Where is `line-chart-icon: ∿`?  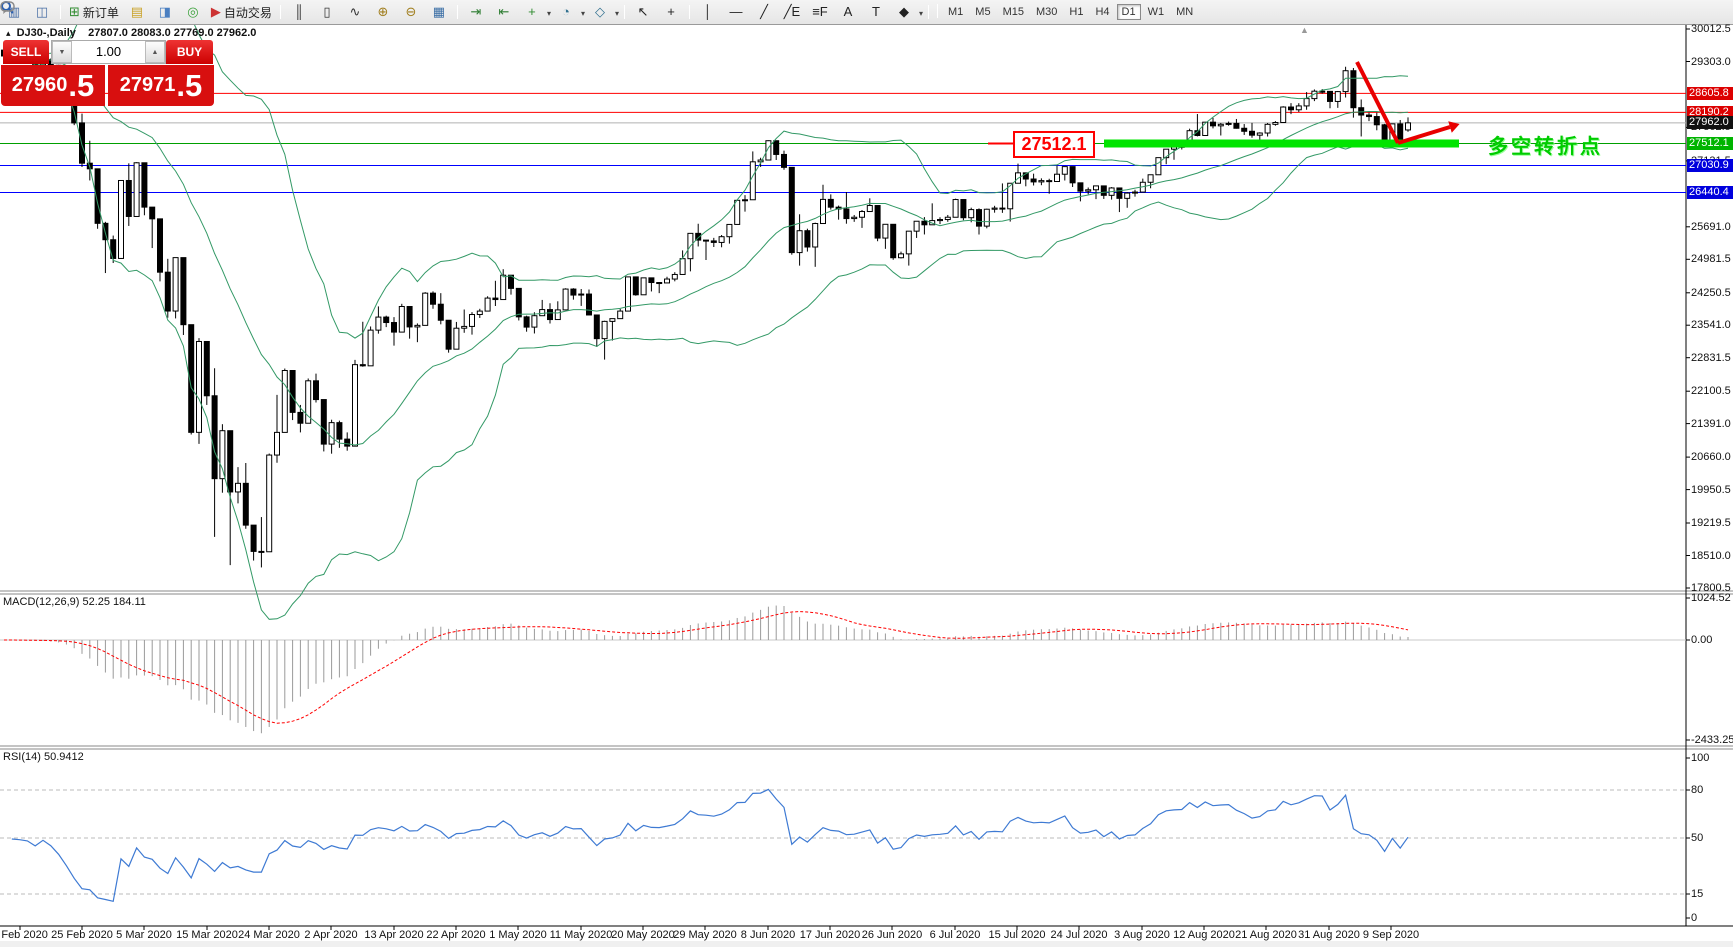
line-chart-icon: ∿ is located at coordinates (355, 11).